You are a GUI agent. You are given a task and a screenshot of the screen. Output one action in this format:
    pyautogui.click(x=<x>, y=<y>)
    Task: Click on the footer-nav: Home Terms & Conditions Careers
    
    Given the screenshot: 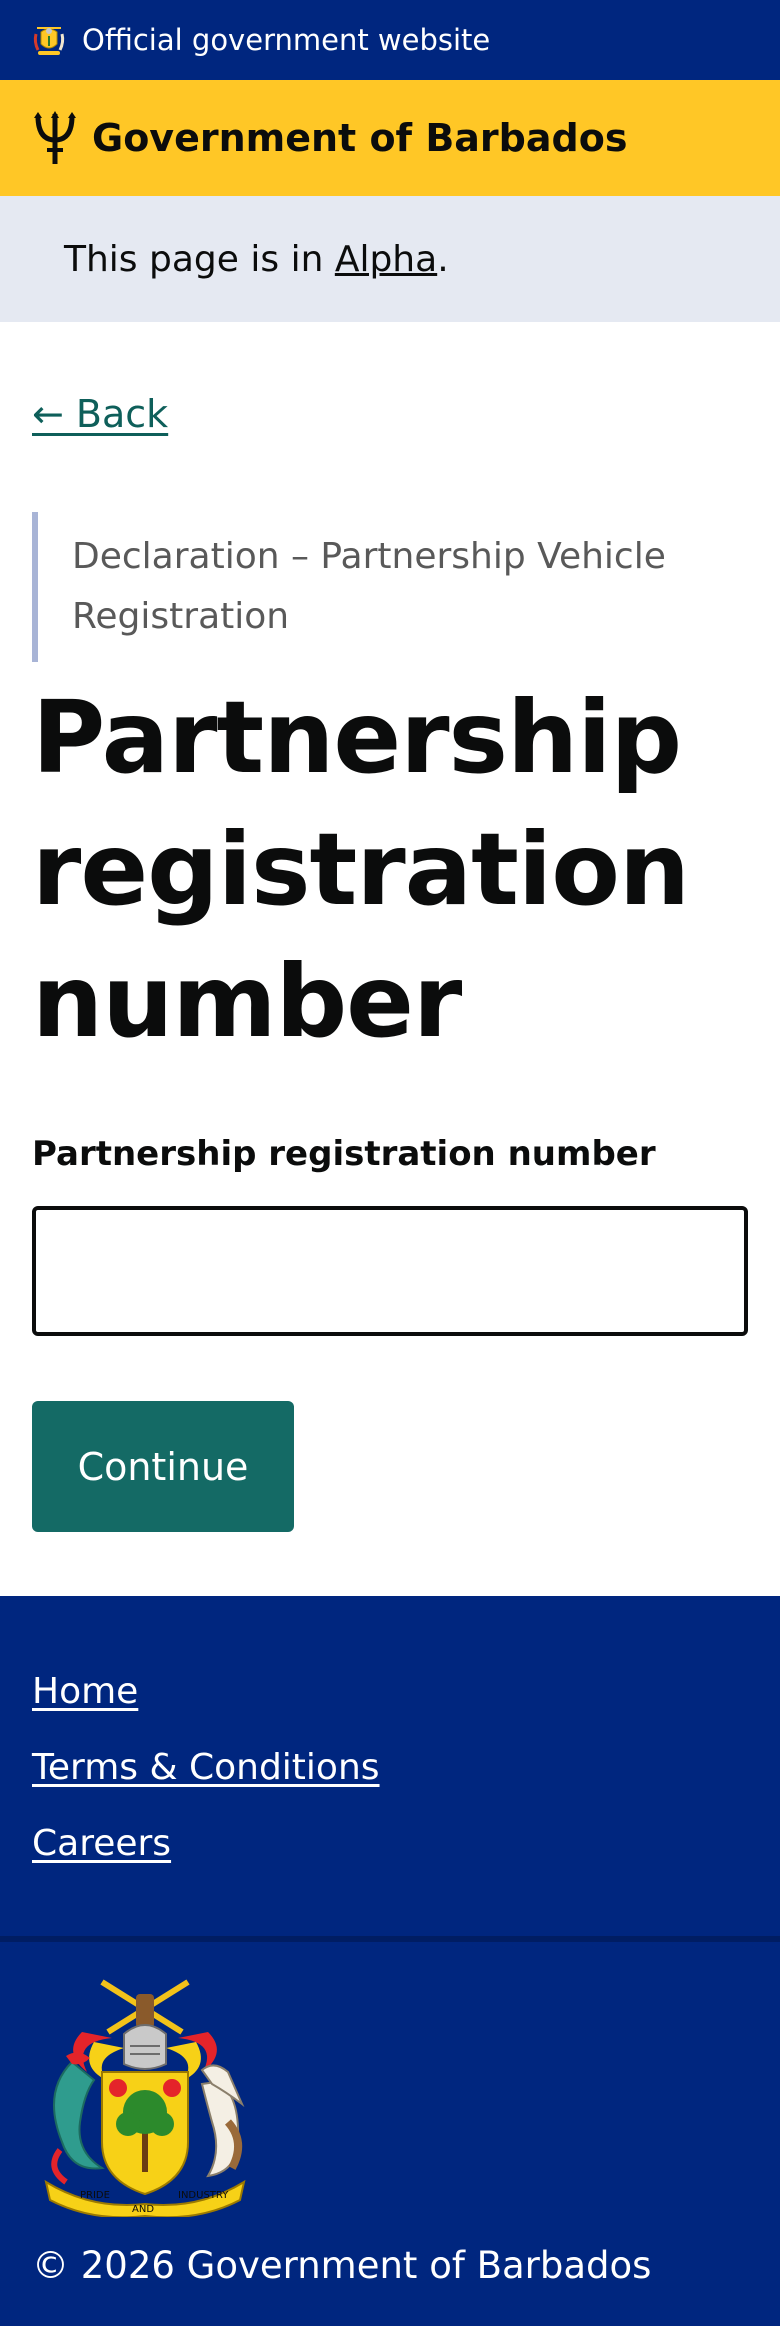 What is the action you would take?
    pyautogui.click(x=206, y=1782)
    